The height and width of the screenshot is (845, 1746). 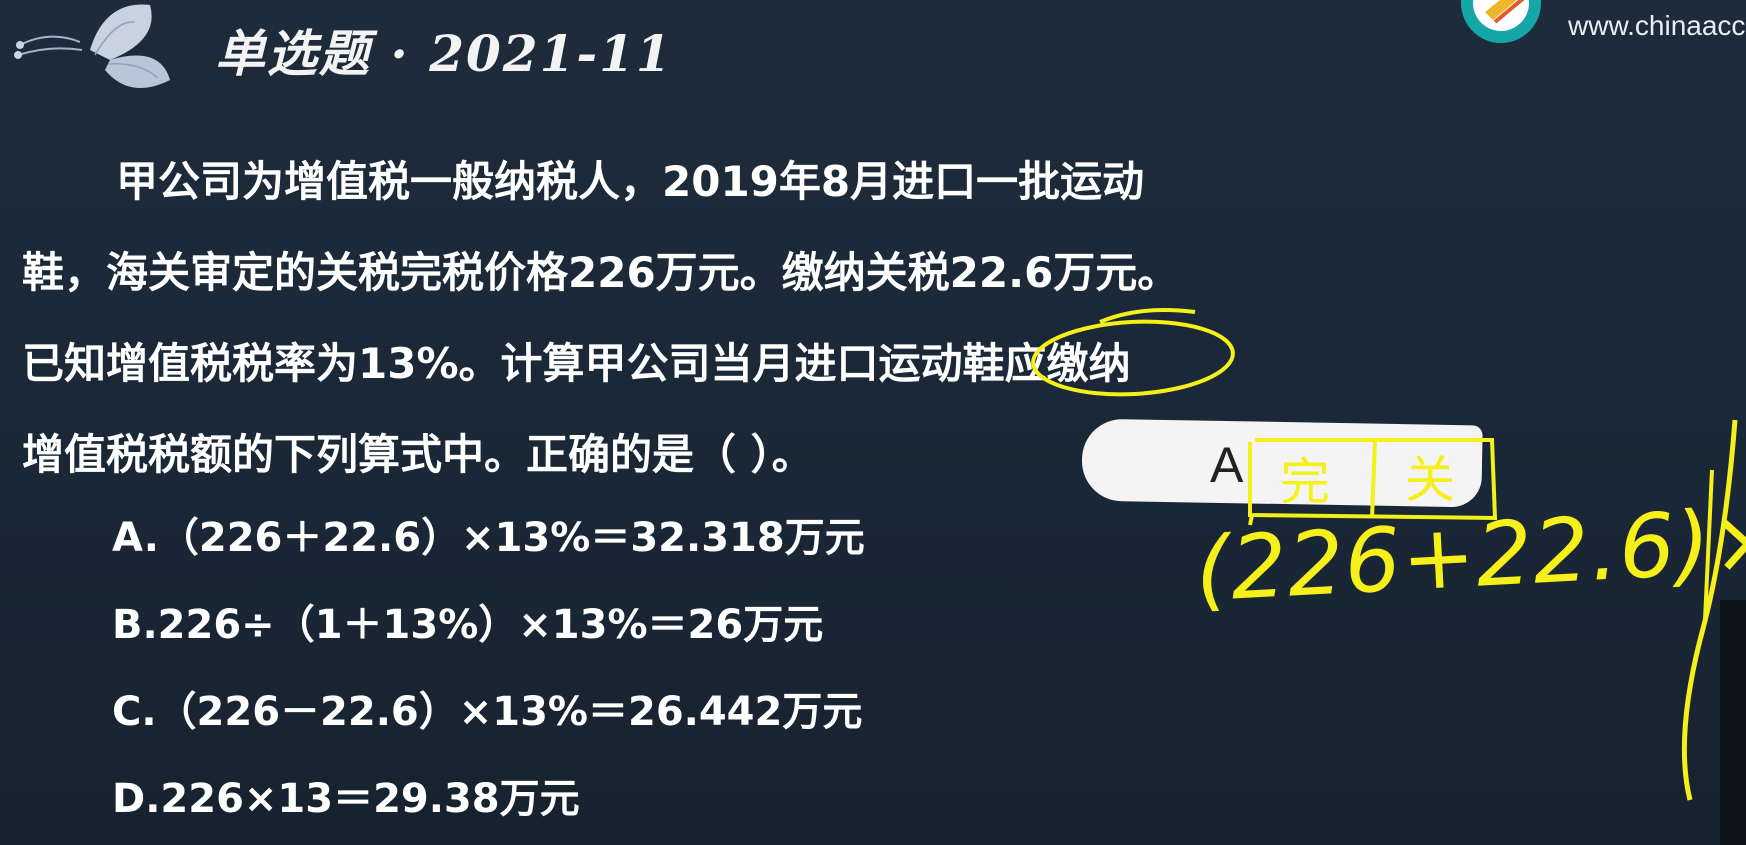 What do you see at coordinates (576, 363) in the screenshot?
I see `question-line: 已知增值税税率为13%。计算甲公司当月进口运动鞋应缴纳` at bounding box center [576, 363].